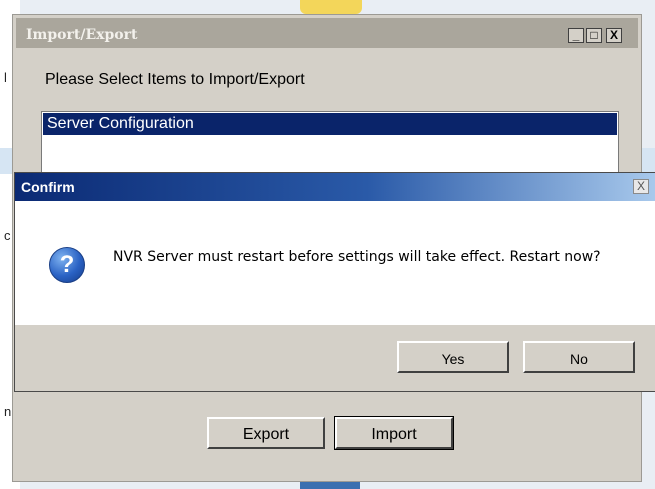 The width and height of the screenshot is (655, 489). Describe the element at coordinates (614, 35) in the screenshot. I see `close-button: X` at that location.